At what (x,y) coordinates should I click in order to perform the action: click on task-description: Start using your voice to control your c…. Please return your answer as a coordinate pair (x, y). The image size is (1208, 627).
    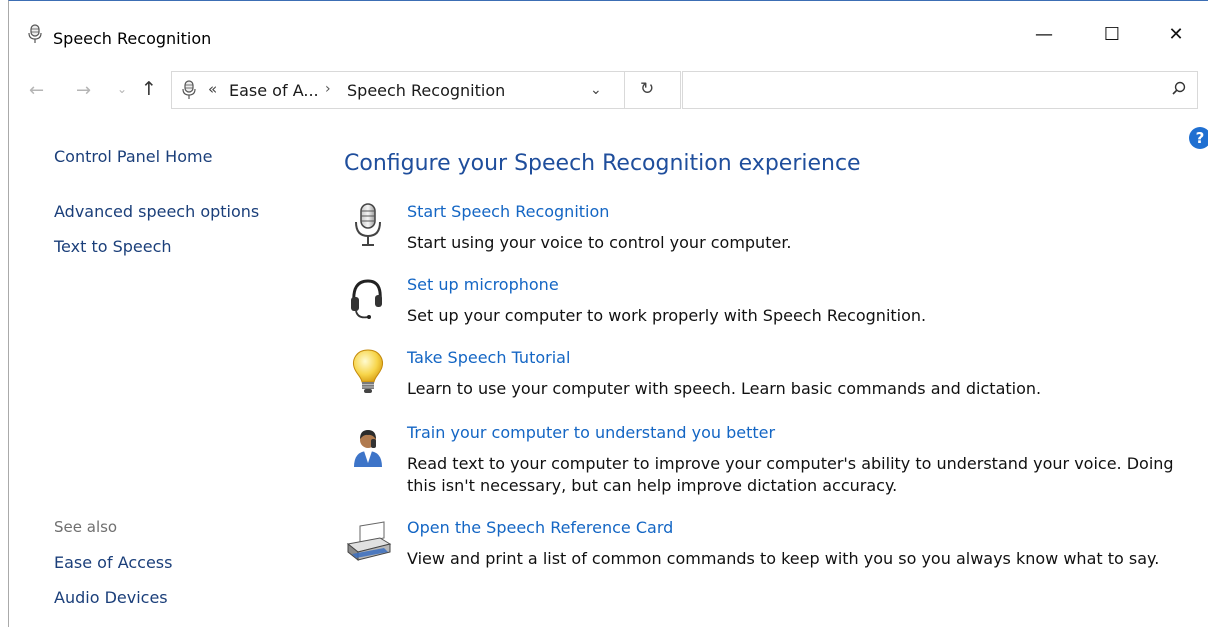
    Looking at the image, I should click on (599, 242).